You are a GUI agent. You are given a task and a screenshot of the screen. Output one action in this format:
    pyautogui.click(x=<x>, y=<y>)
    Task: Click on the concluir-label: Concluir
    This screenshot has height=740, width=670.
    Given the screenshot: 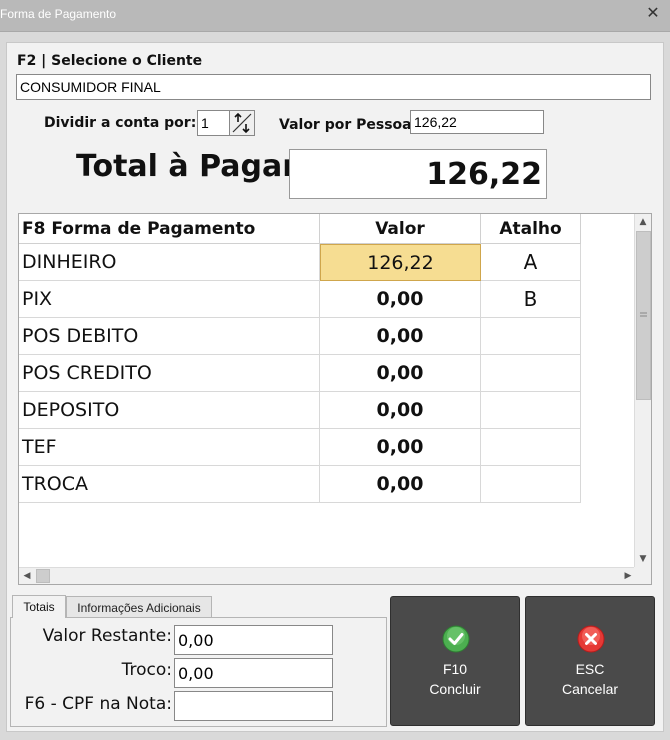 What is the action you would take?
    pyautogui.click(x=455, y=689)
    